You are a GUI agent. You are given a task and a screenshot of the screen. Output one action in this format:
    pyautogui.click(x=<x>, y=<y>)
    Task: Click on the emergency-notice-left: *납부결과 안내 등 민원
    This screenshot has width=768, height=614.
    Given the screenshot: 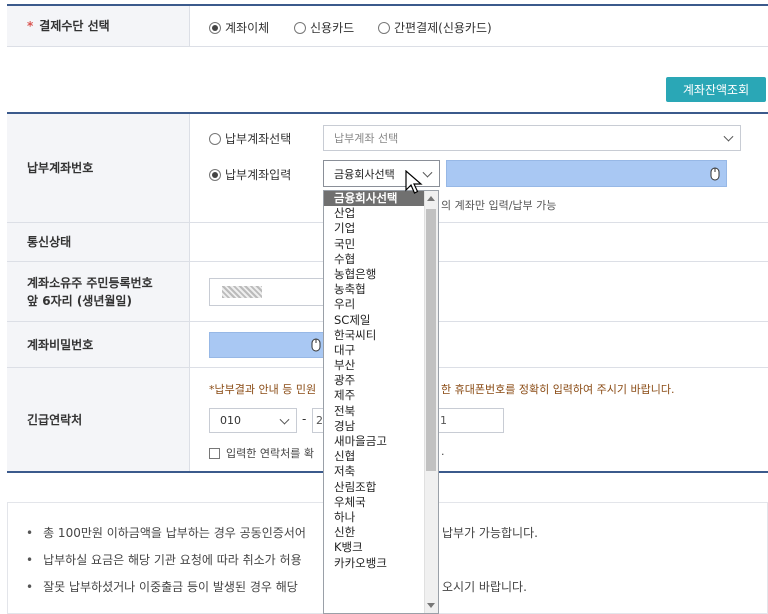 What is the action you would take?
    pyautogui.click(x=263, y=389)
    